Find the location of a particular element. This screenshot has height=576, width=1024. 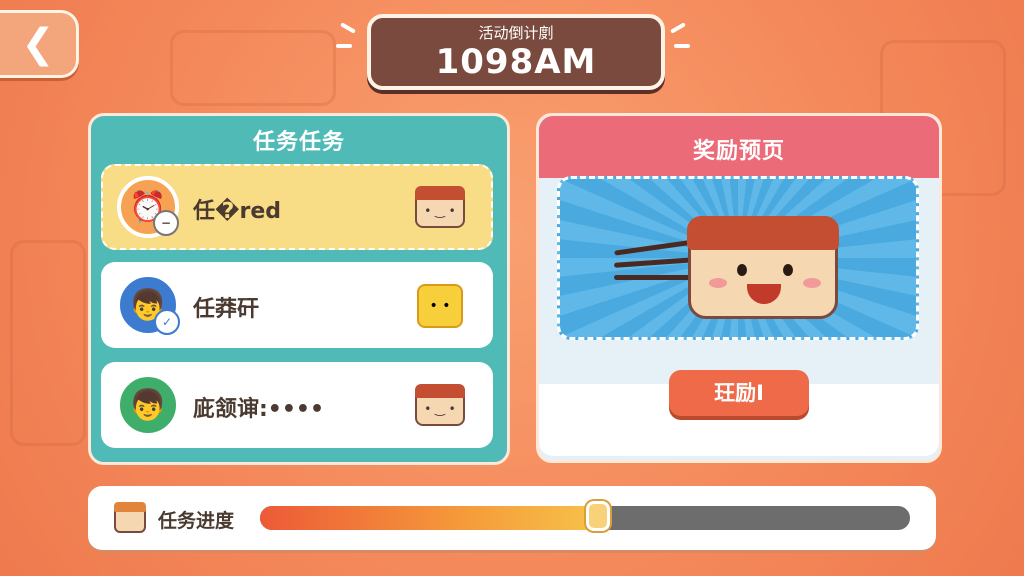

progress-fill is located at coordinates (429, 518).